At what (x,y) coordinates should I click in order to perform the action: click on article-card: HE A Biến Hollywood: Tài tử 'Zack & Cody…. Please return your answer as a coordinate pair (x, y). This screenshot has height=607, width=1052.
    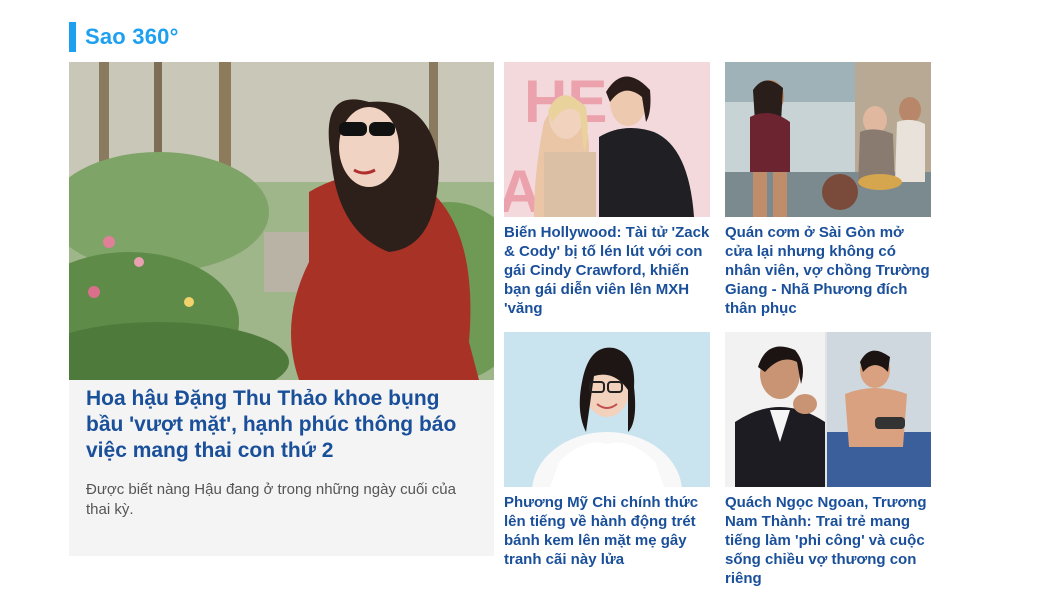
    Looking at the image, I should click on (607, 190).